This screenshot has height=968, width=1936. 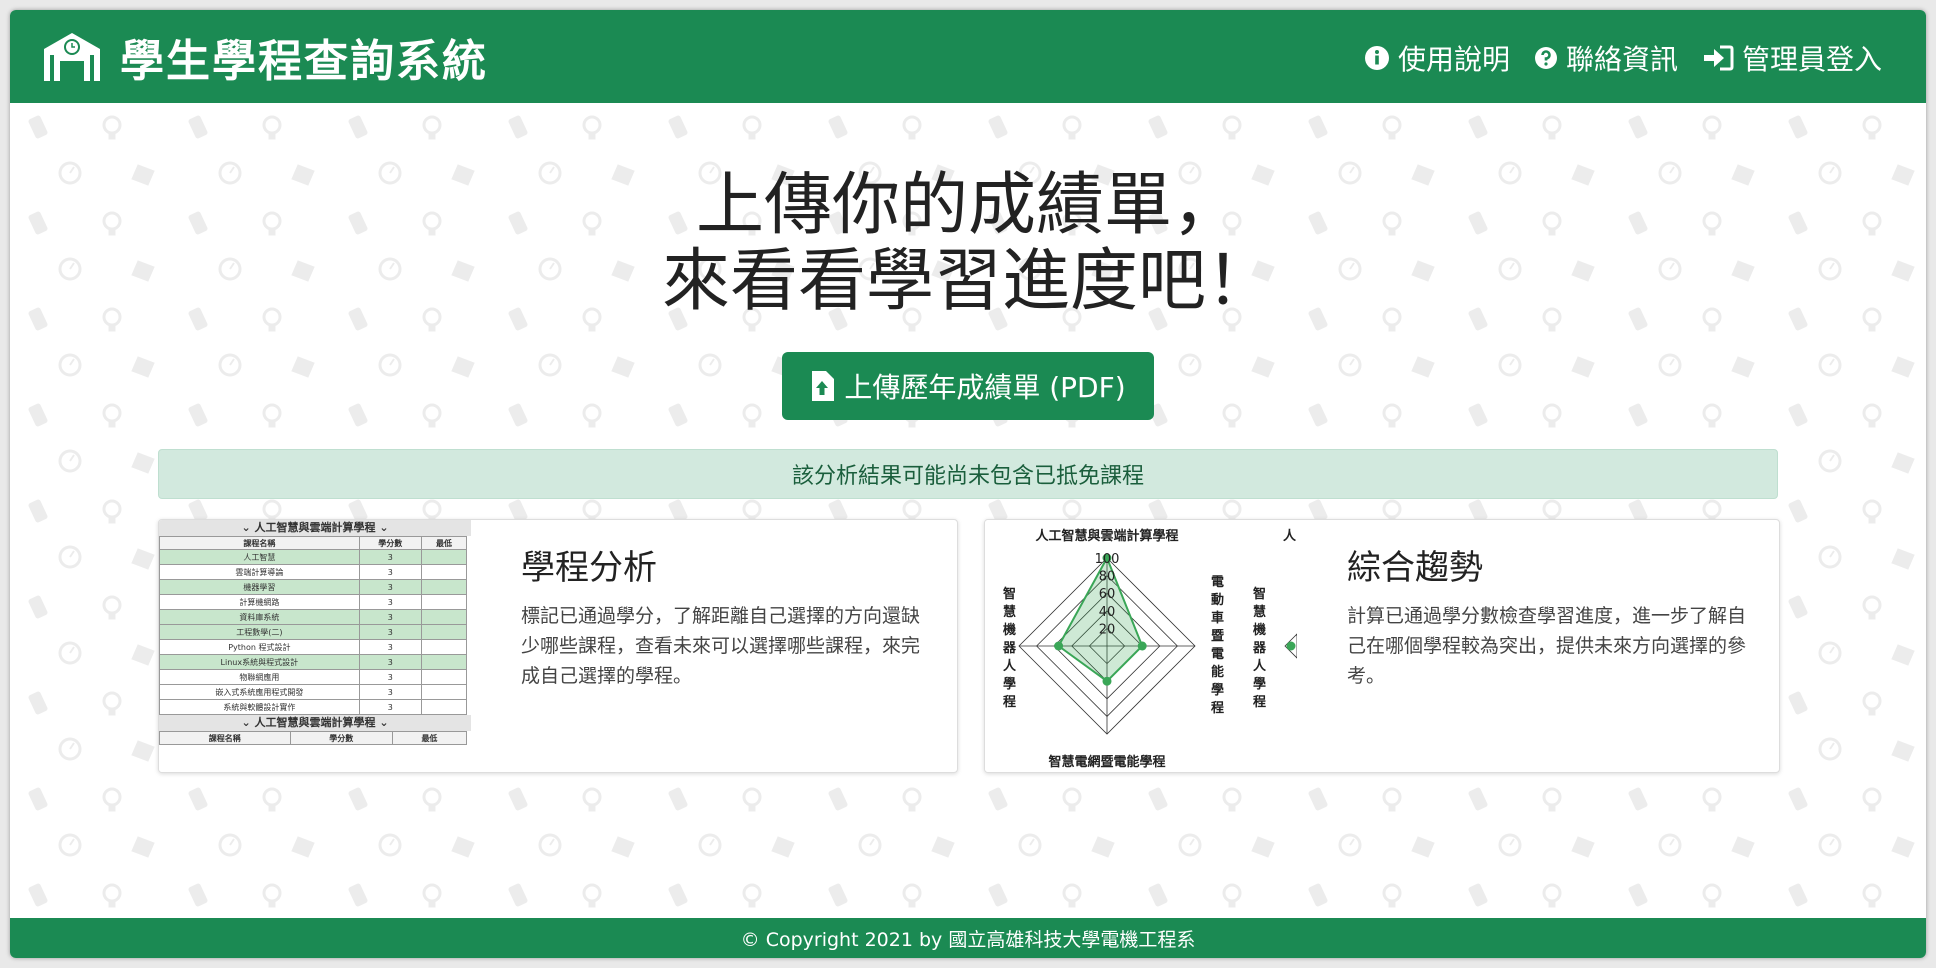 What do you see at coordinates (259, 692) in the screenshot?
I see `course-name-cell: 嵌入式系統應用程式開發` at bounding box center [259, 692].